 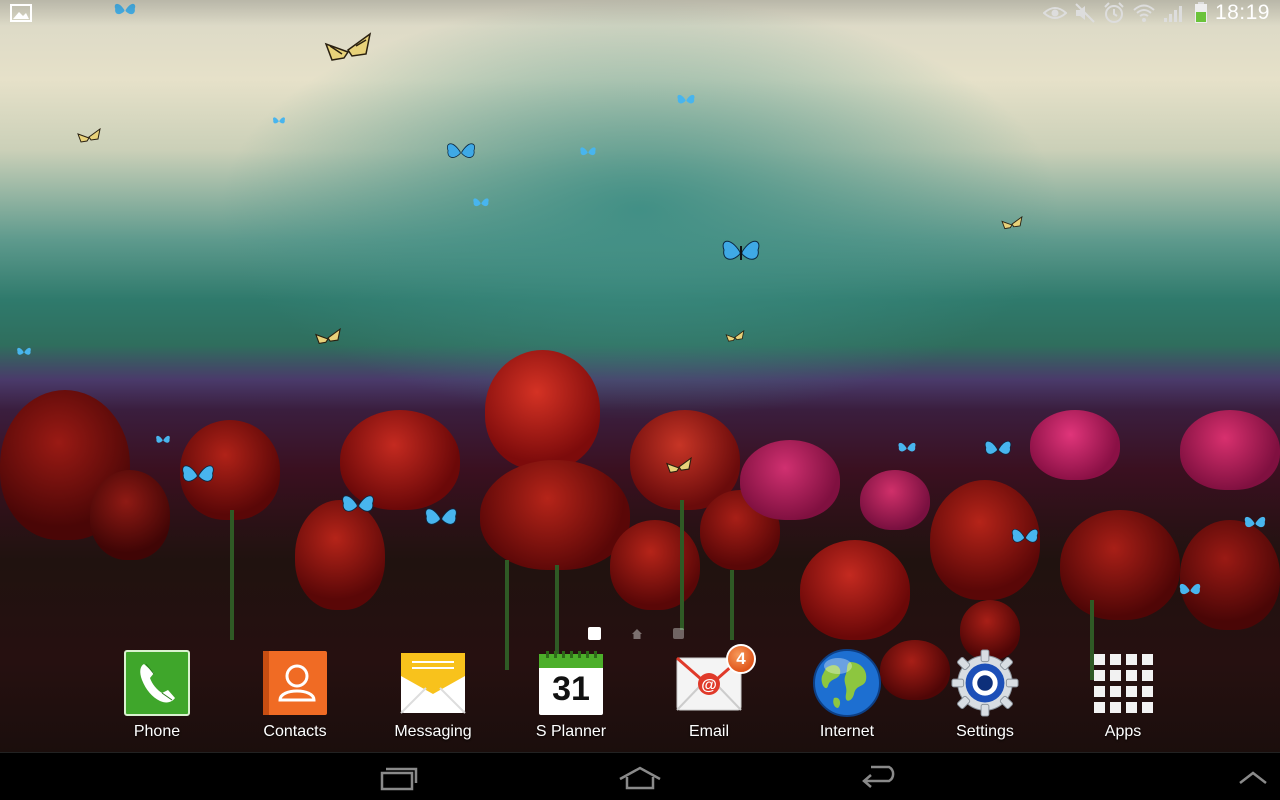 What do you see at coordinates (741, 659) in the screenshot?
I see `unread-badge: 4` at bounding box center [741, 659].